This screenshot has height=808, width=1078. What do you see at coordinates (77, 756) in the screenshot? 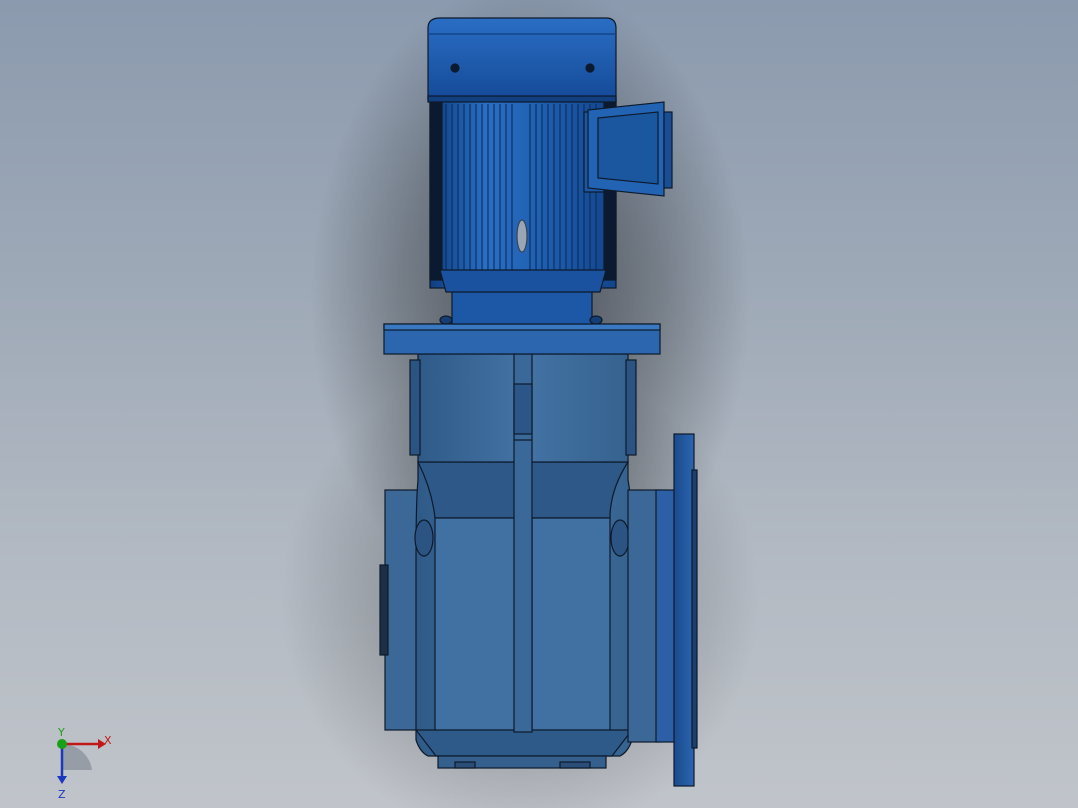
I see `triad-shadow` at bounding box center [77, 756].